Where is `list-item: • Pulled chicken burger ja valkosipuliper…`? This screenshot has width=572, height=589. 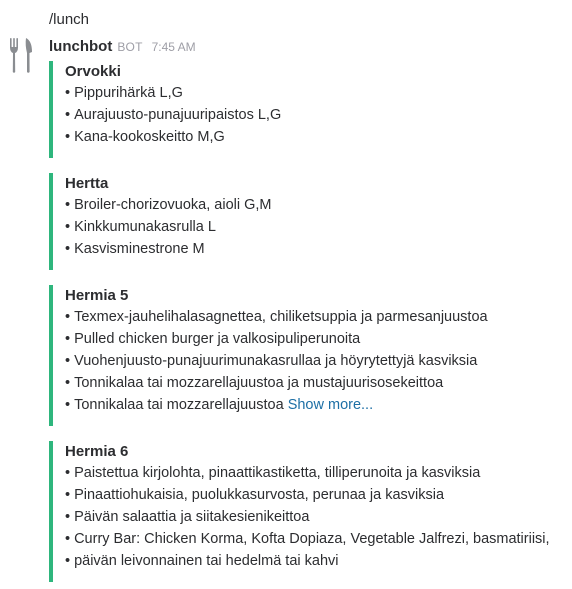 list-item: • Pulled chicken burger ja valkosipuliper… is located at coordinates (213, 339).